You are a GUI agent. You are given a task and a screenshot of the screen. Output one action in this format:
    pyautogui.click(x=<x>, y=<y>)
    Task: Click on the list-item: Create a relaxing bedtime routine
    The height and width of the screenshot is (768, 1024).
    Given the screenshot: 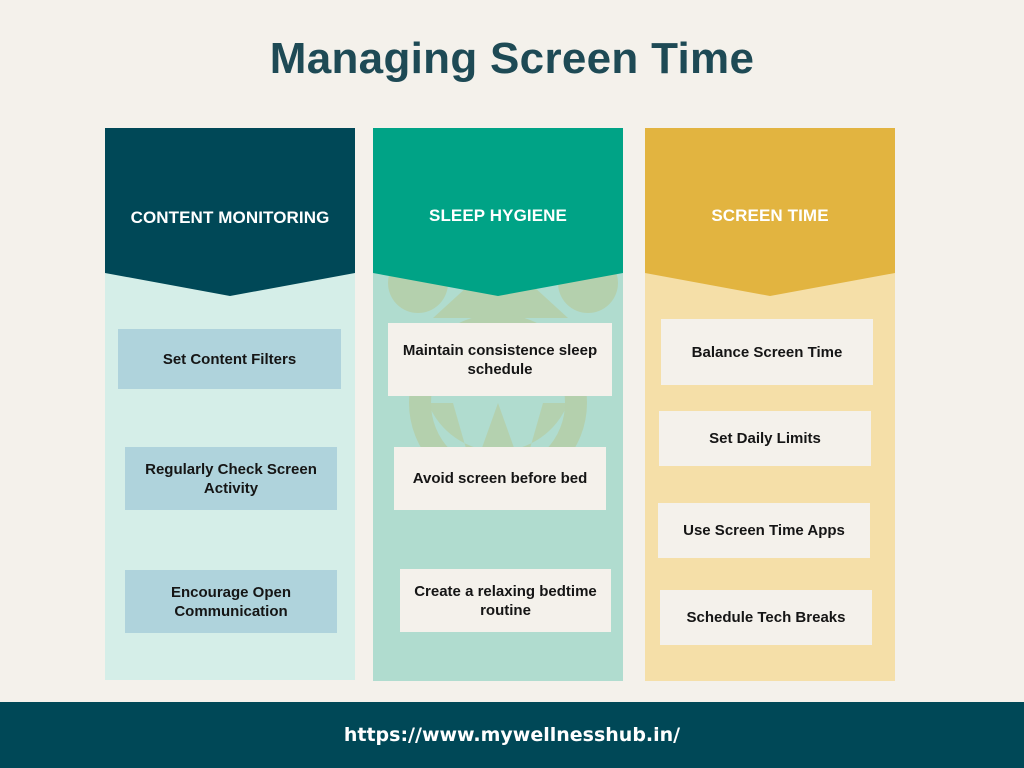 What is the action you would take?
    pyautogui.click(x=505, y=600)
    